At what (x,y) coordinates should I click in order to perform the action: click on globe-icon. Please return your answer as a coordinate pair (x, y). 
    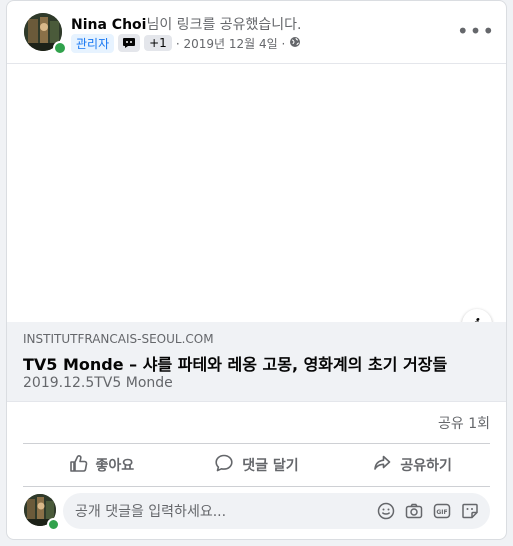
    Looking at the image, I should click on (295, 43).